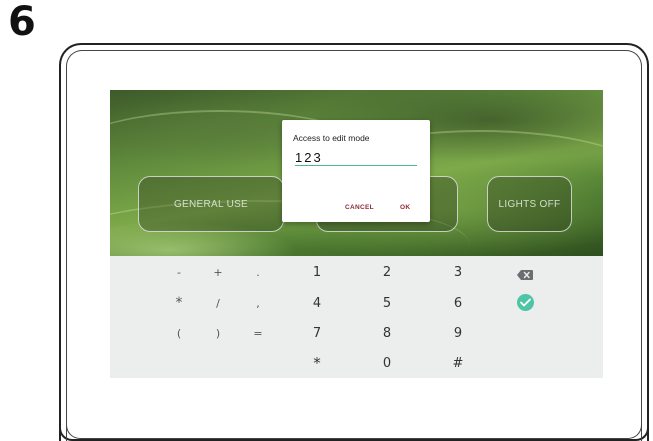 Image resolution: width=653 pixels, height=441 pixels. What do you see at coordinates (387, 303) in the screenshot?
I see `key-5: 5` at bounding box center [387, 303].